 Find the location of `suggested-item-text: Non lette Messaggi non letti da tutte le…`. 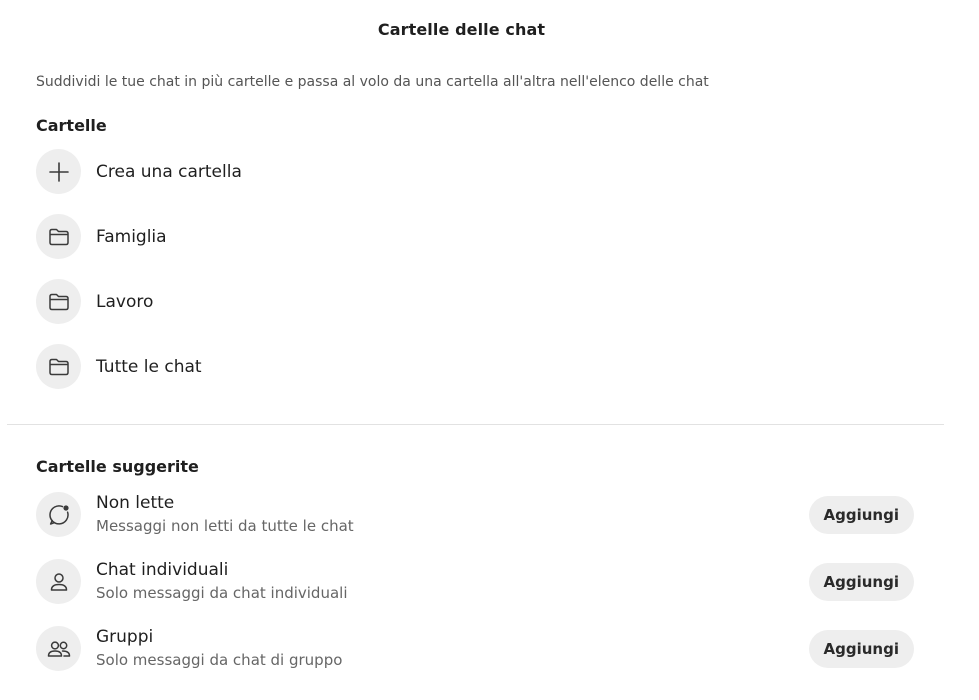

suggested-item-text: Non lette Messaggi non letti da tutte le… is located at coordinates (225, 515).